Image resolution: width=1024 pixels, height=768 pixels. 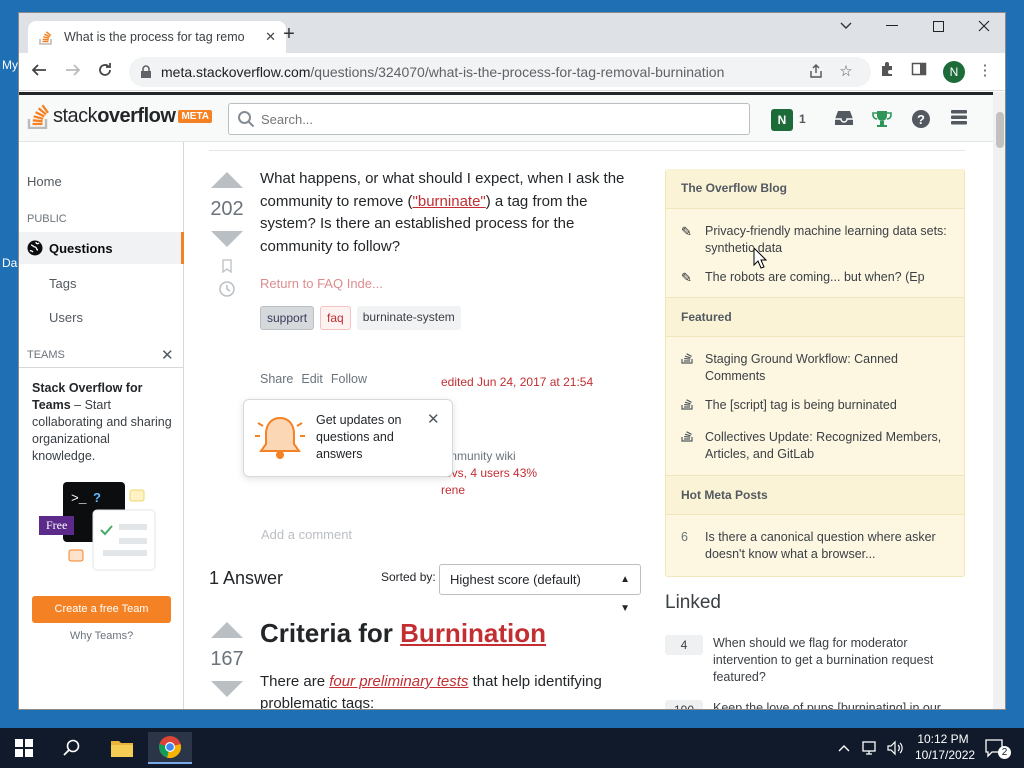 What do you see at coordinates (246, 119) in the screenshot?
I see `search-icon` at bounding box center [246, 119].